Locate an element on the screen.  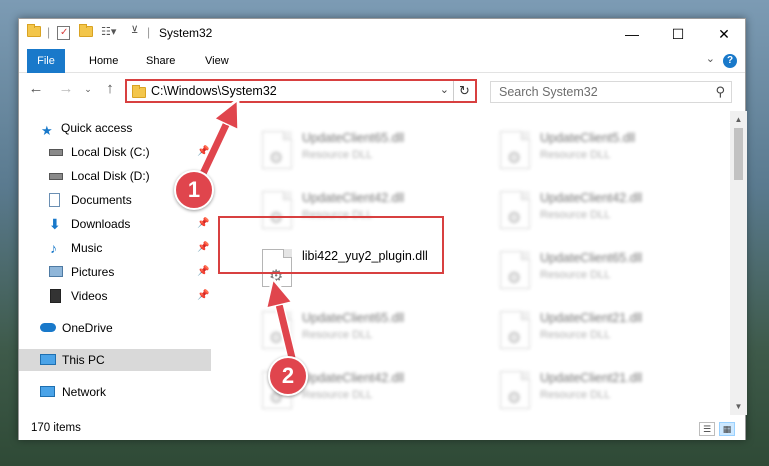
annotation-arrows is located at coordinates (246, 181).